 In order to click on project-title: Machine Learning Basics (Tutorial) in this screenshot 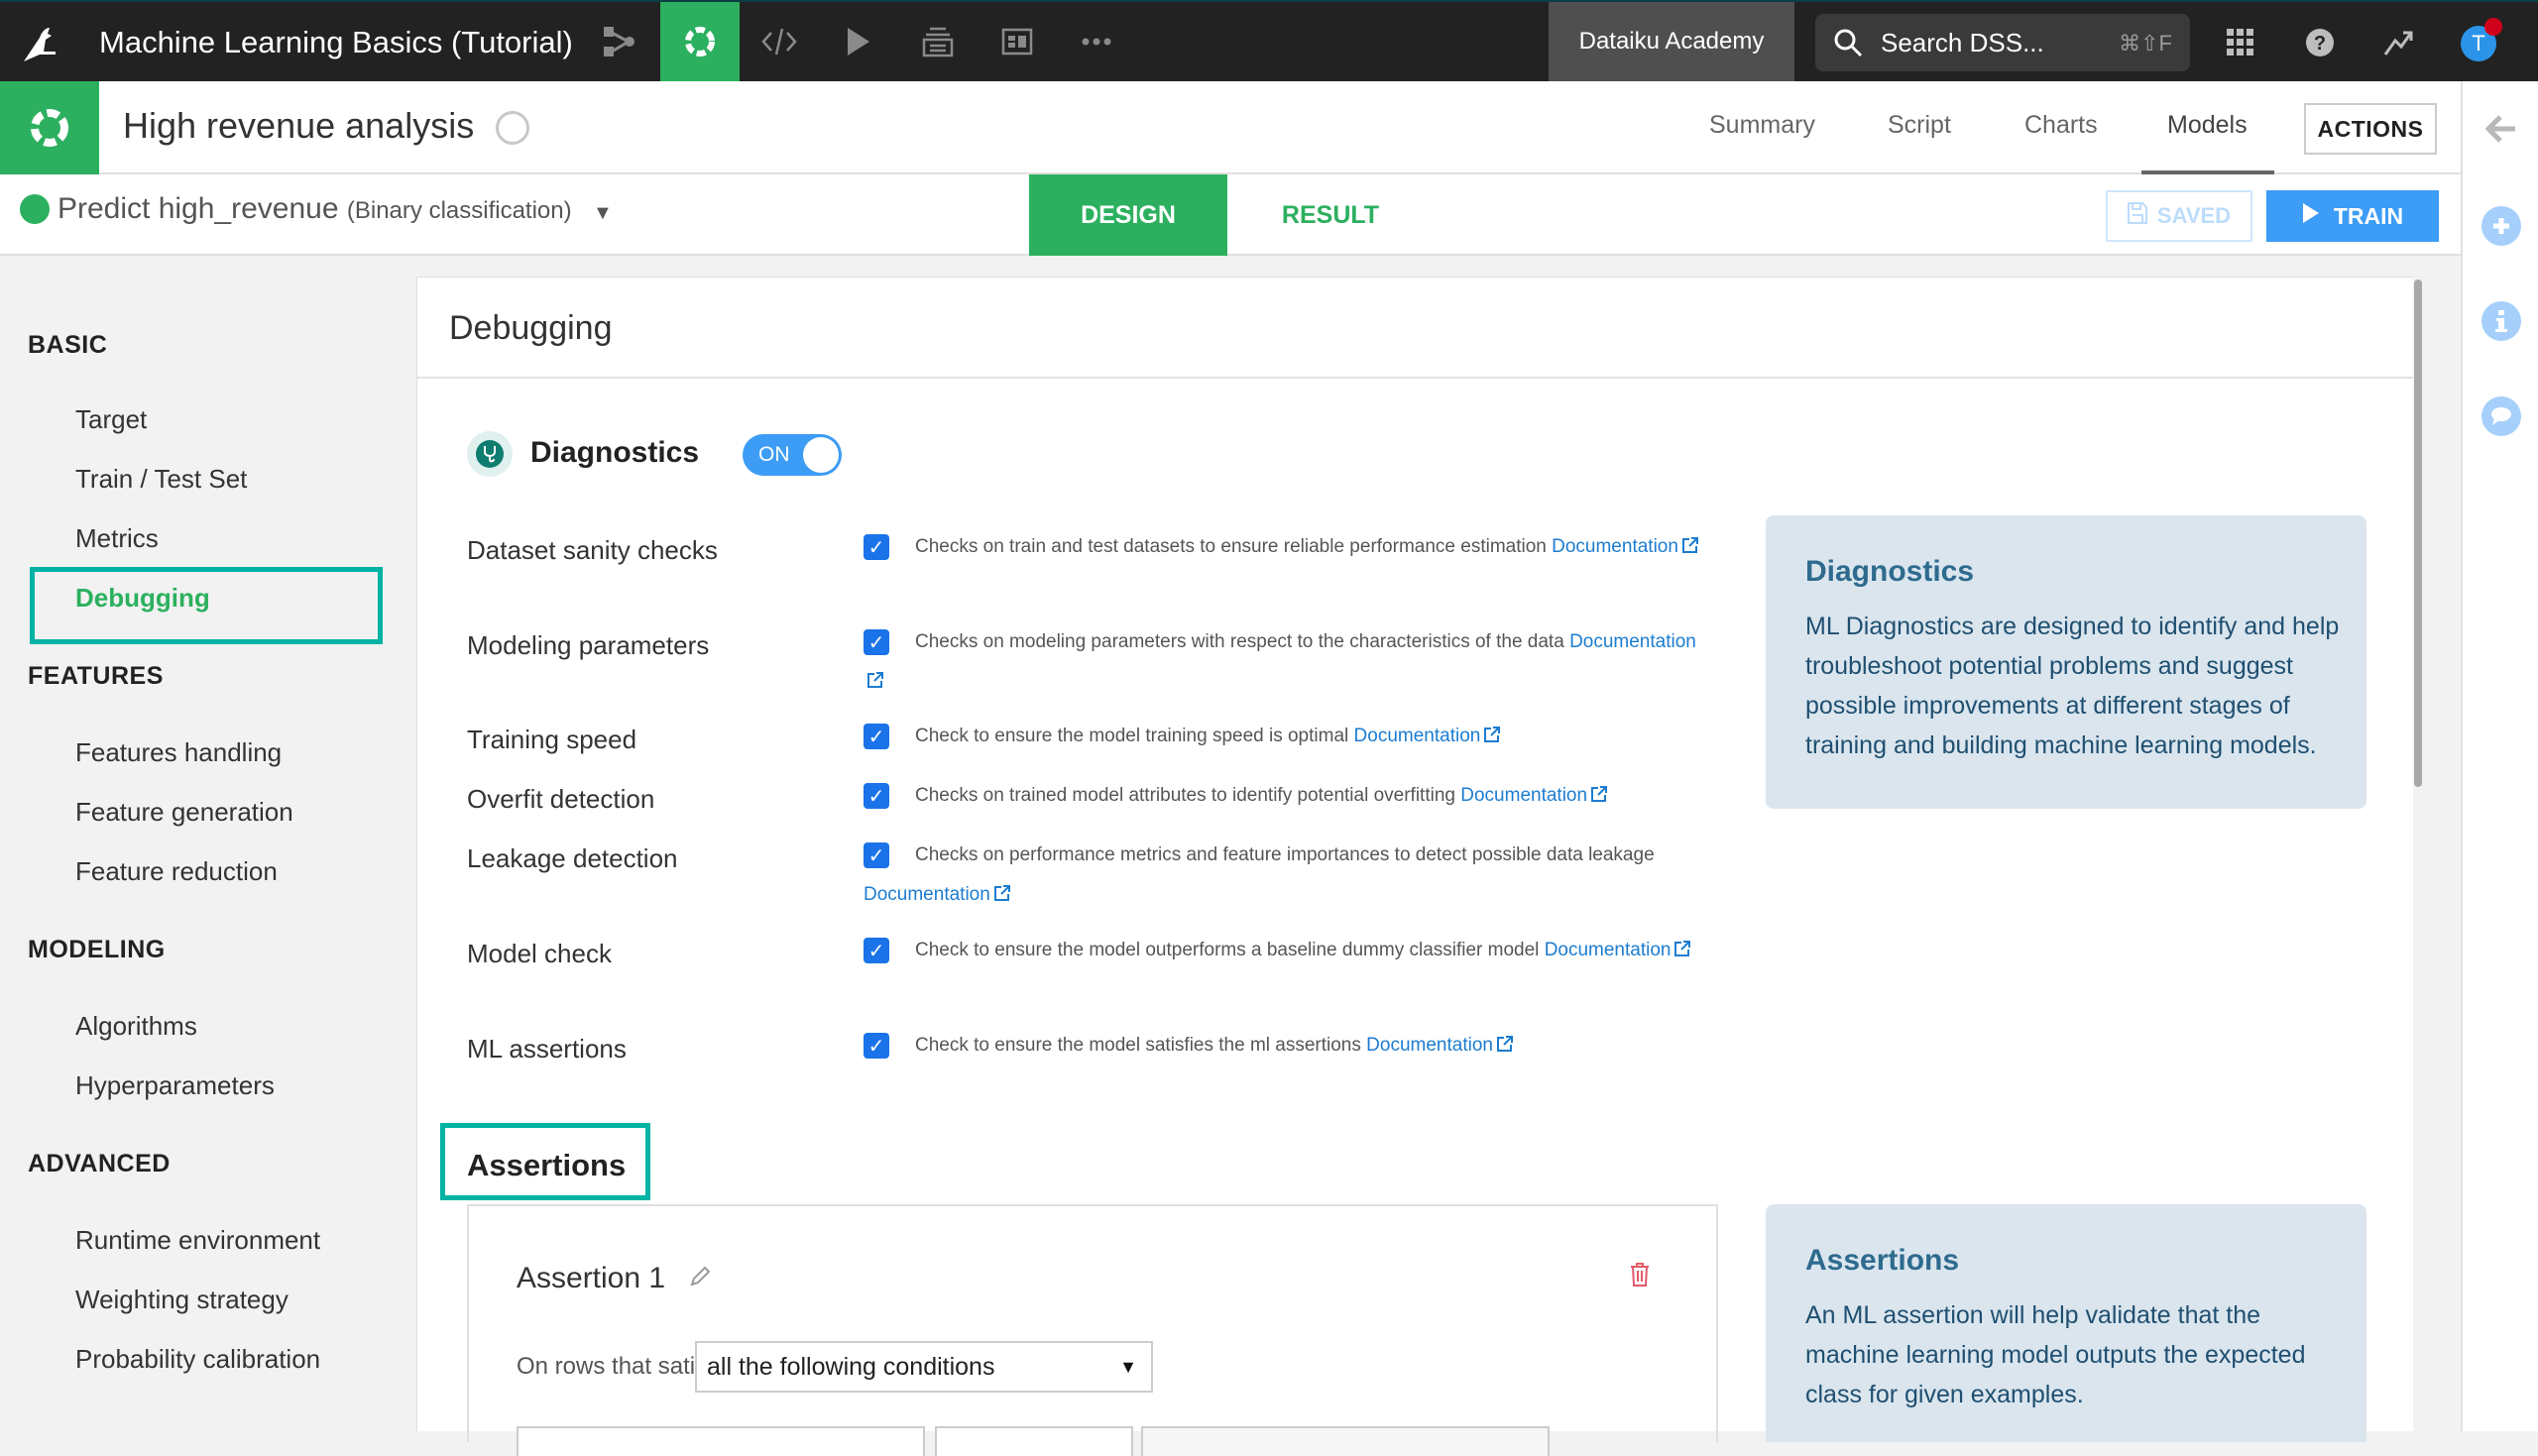, I will do `click(336, 42)`.